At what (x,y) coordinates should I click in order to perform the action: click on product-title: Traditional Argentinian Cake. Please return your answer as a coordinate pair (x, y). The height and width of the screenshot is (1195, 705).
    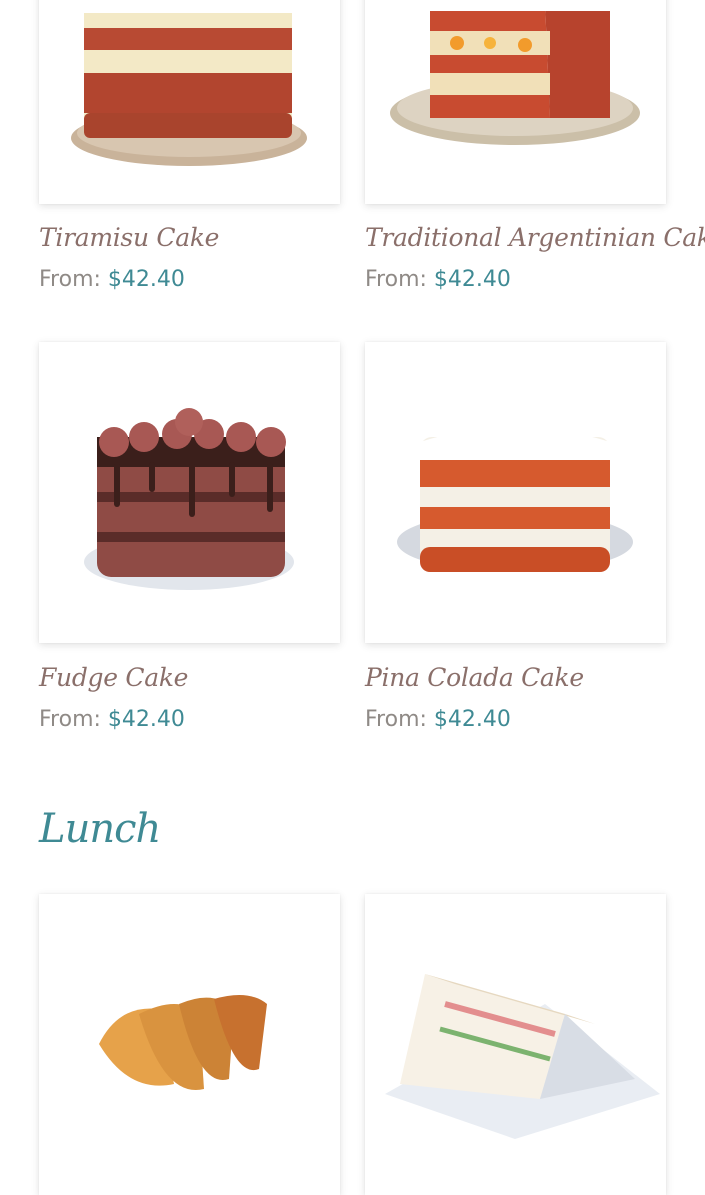
    Looking at the image, I should click on (535, 237).